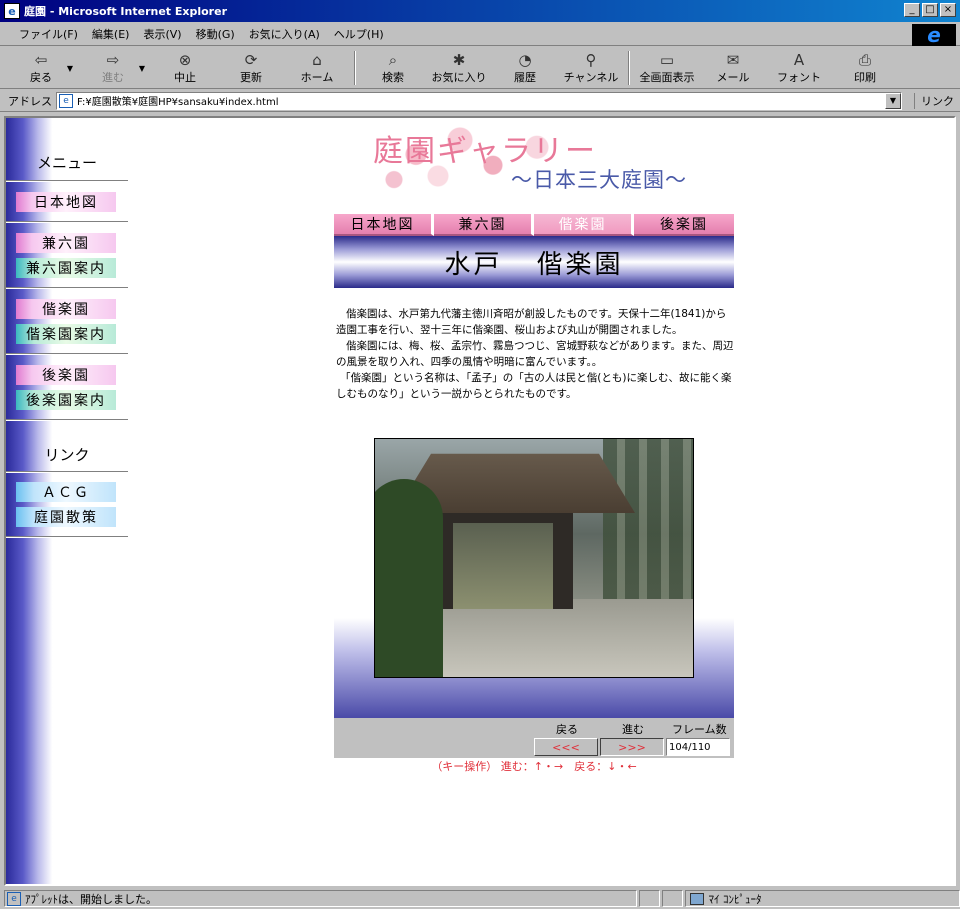 The width and height of the screenshot is (960, 909). What do you see at coordinates (12, 11) in the screenshot?
I see `ie-page-icon: e` at bounding box center [12, 11].